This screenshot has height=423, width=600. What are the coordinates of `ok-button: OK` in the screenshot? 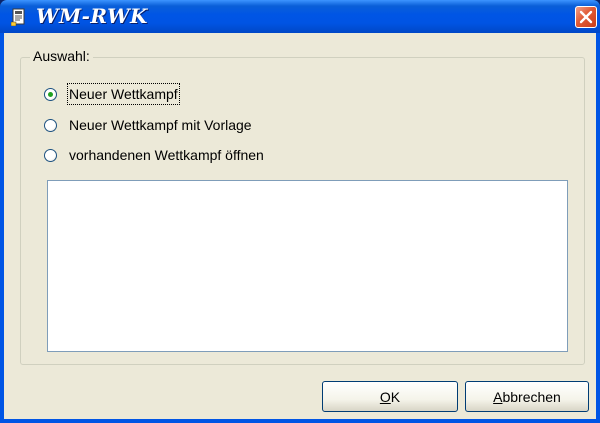 It's located at (390, 396).